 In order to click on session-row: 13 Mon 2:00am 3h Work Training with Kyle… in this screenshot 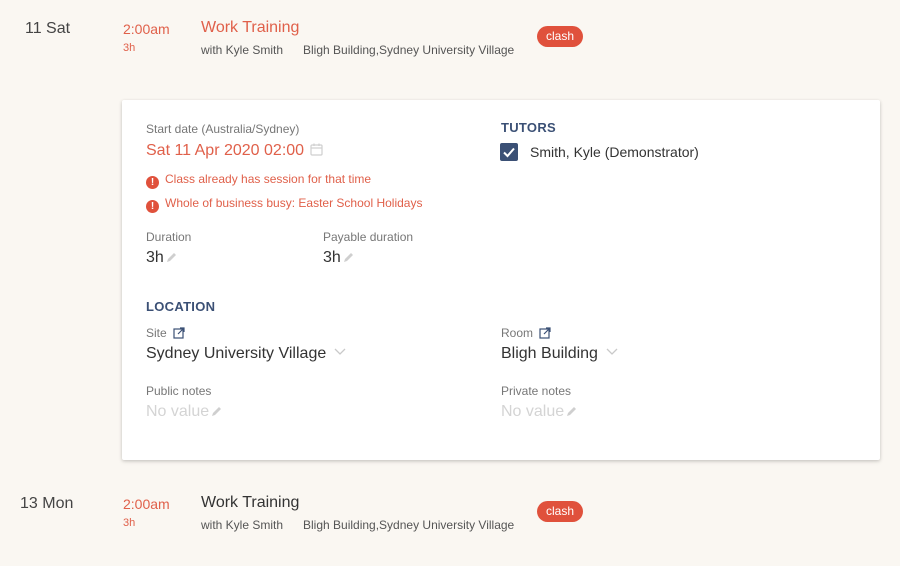, I will do `click(450, 505)`.